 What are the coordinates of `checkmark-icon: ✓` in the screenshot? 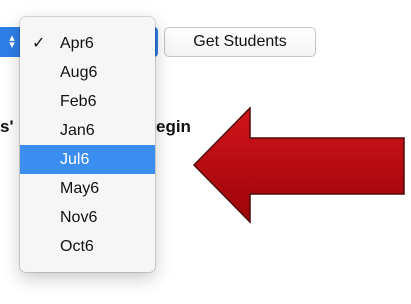 It's located at (39, 43).